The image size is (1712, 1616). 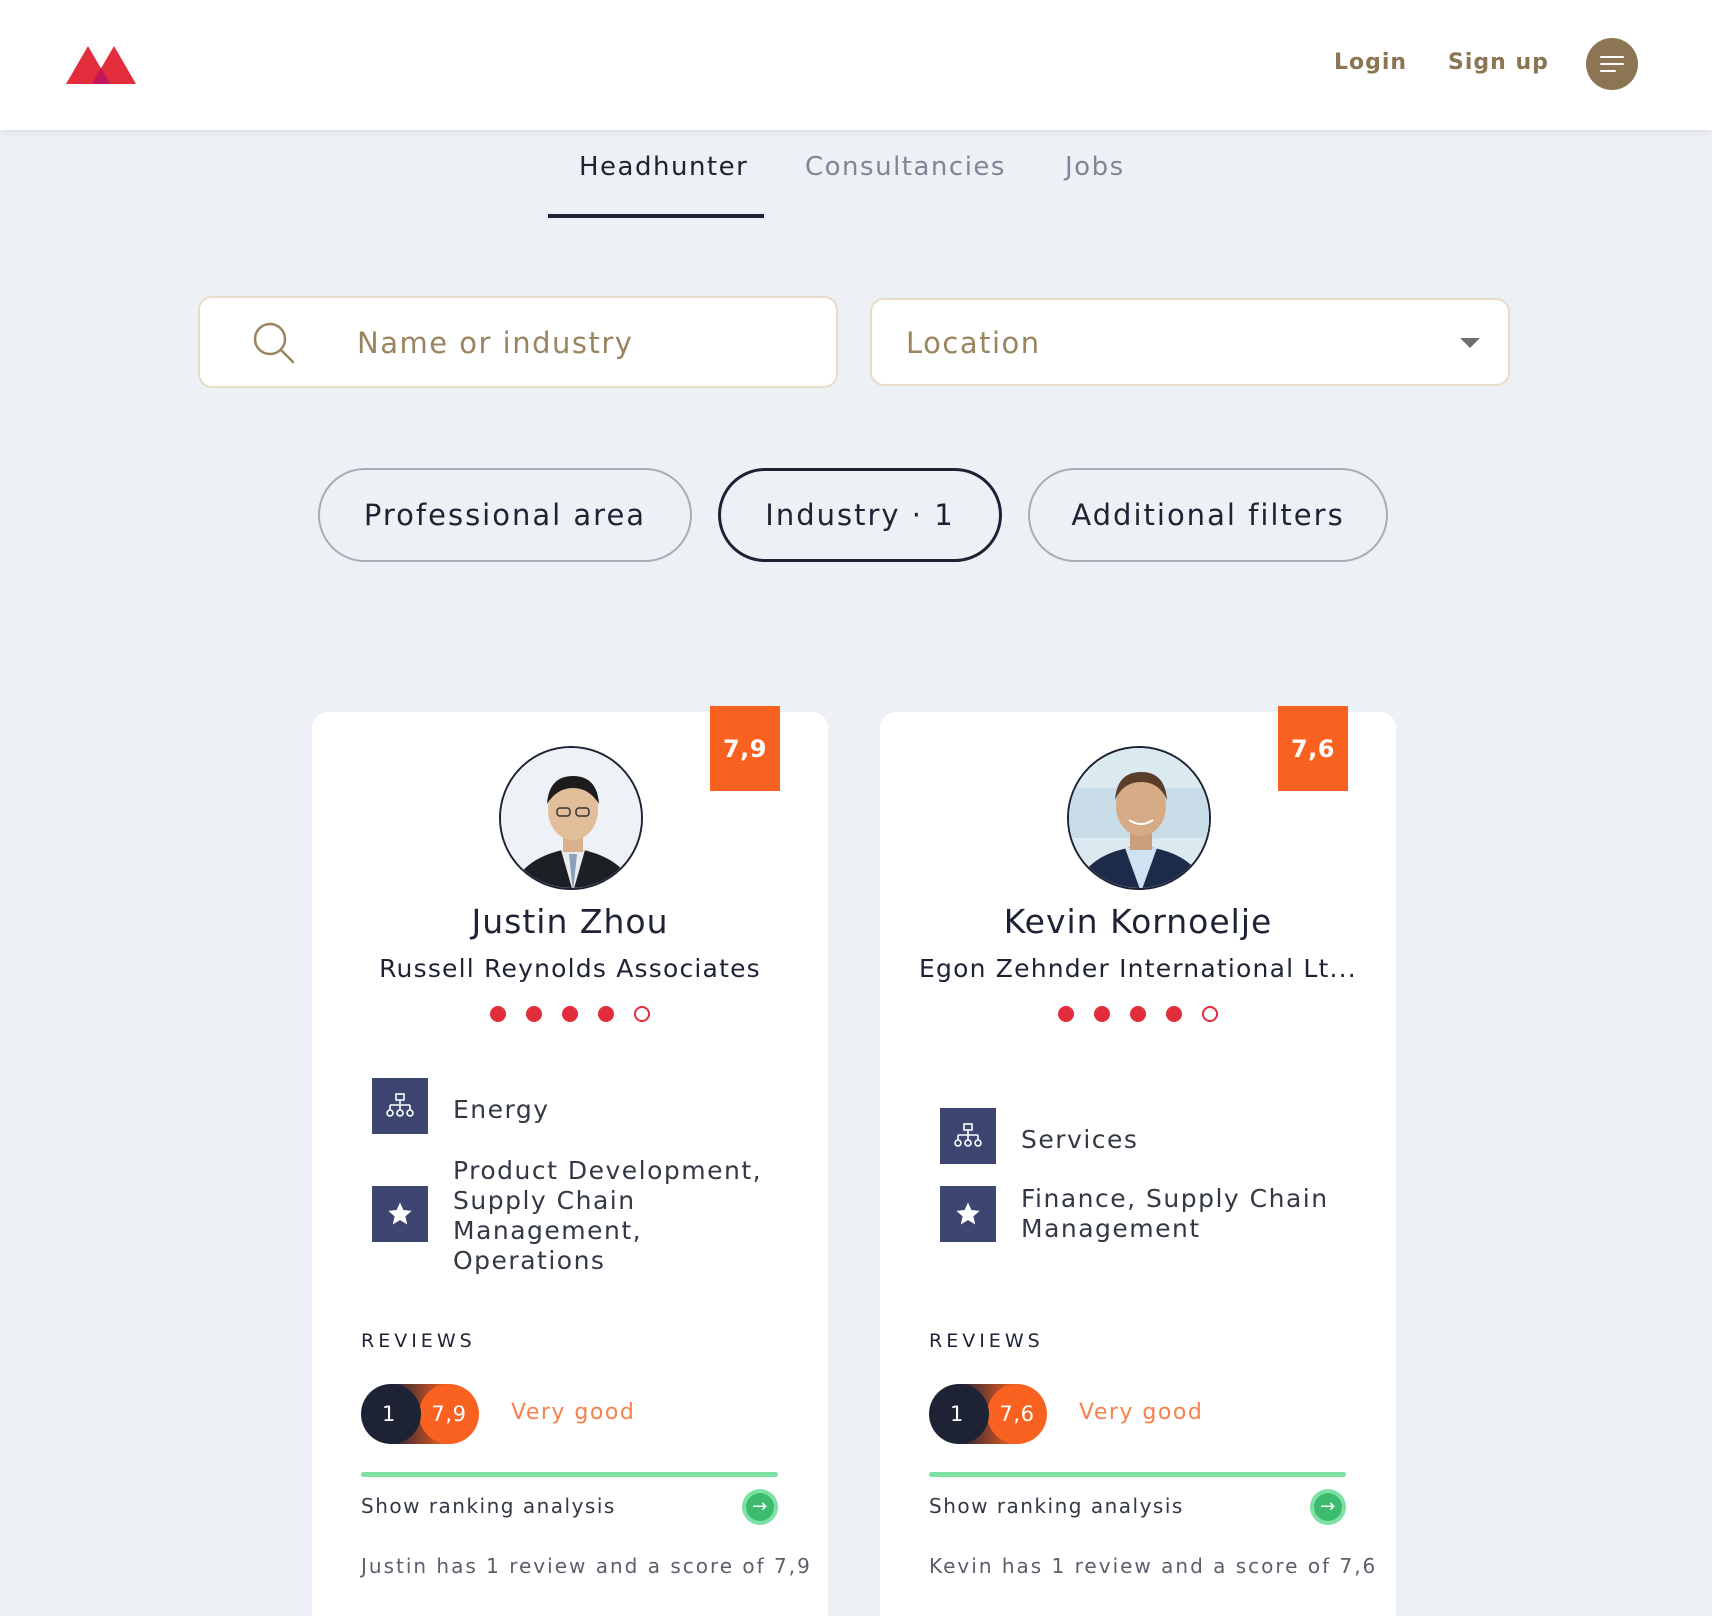 I want to click on location-select: Location, so click(x=1190, y=342).